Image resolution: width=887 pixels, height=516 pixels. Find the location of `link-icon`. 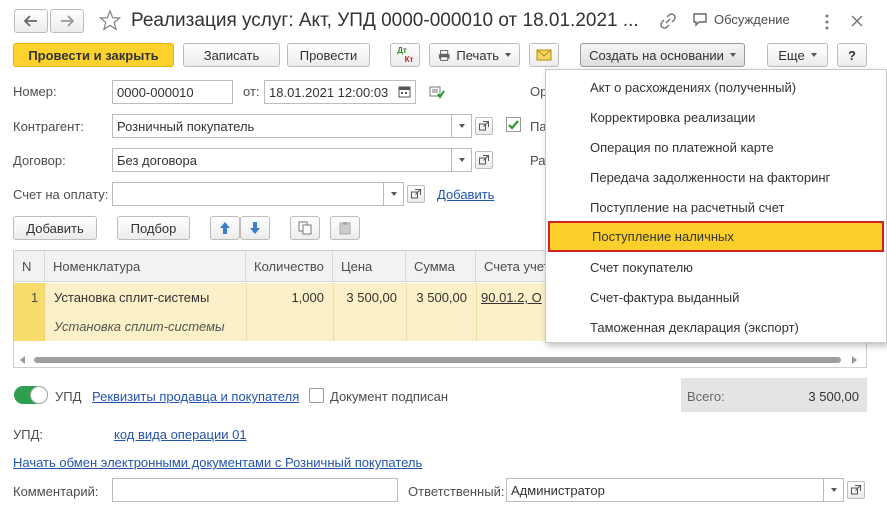

link-icon is located at coordinates (668, 21).